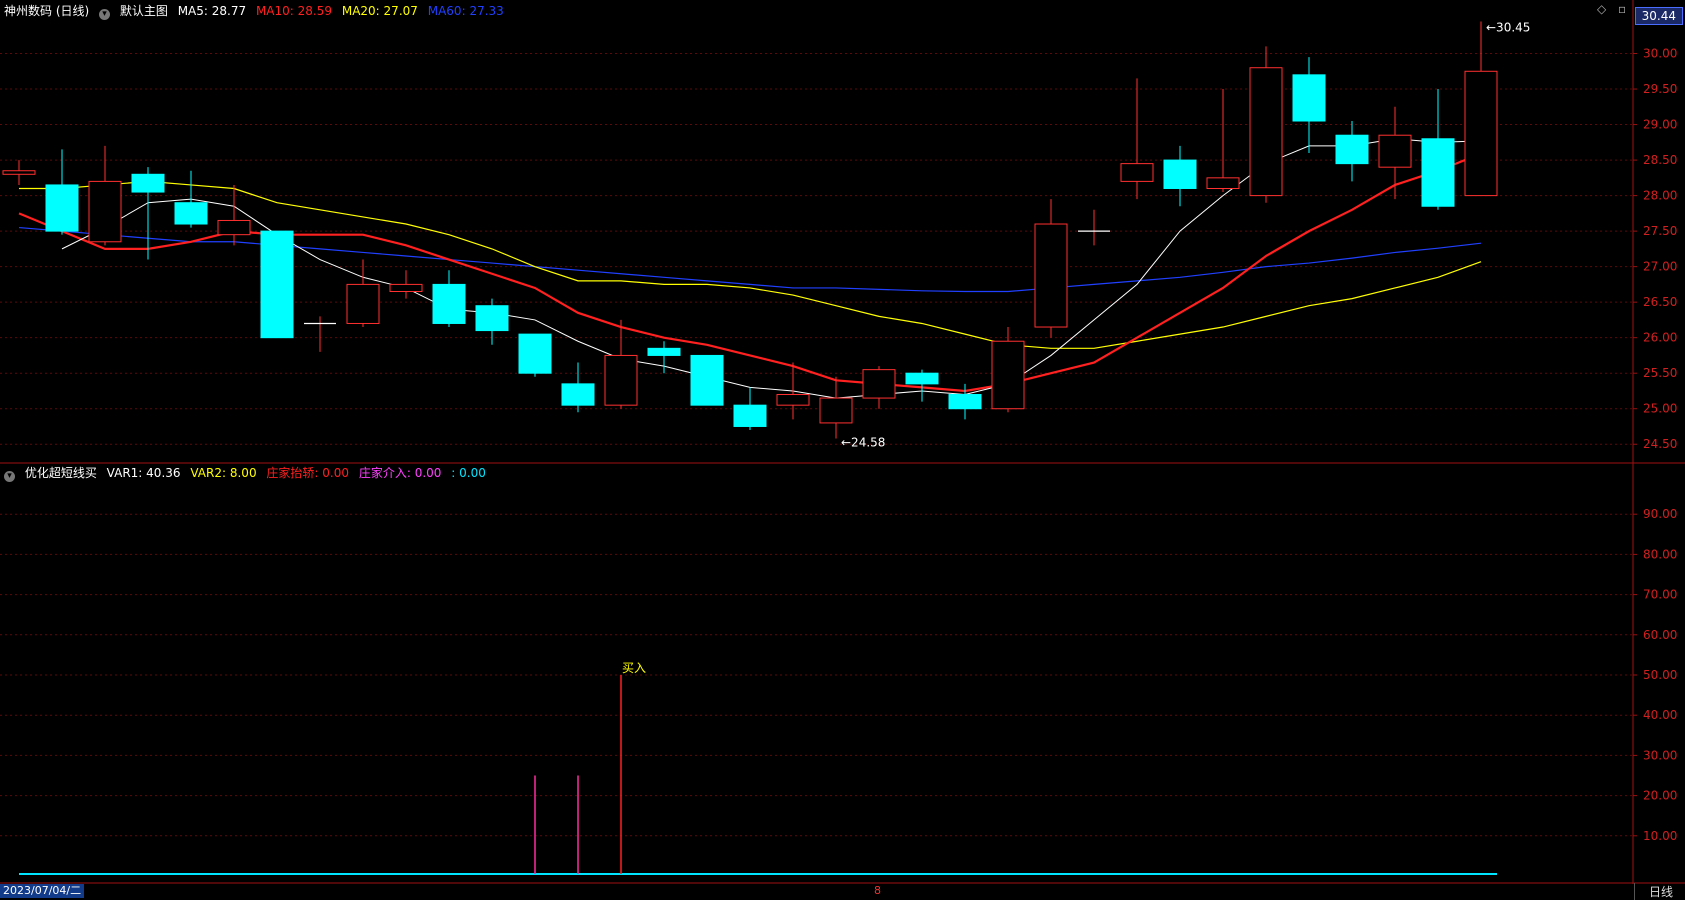  I want to click on ma20-legend: MA20: 27.07, so click(379, 11).